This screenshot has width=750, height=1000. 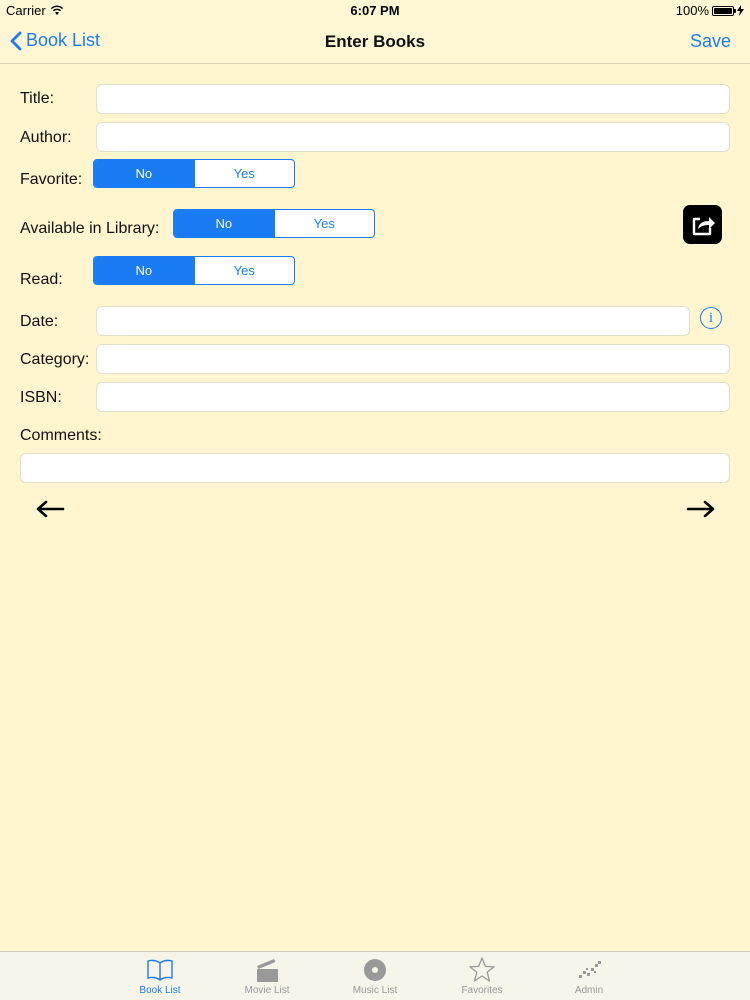 What do you see at coordinates (244, 270) in the screenshot?
I see `read-option-yes: Yes` at bounding box center [244, 270].